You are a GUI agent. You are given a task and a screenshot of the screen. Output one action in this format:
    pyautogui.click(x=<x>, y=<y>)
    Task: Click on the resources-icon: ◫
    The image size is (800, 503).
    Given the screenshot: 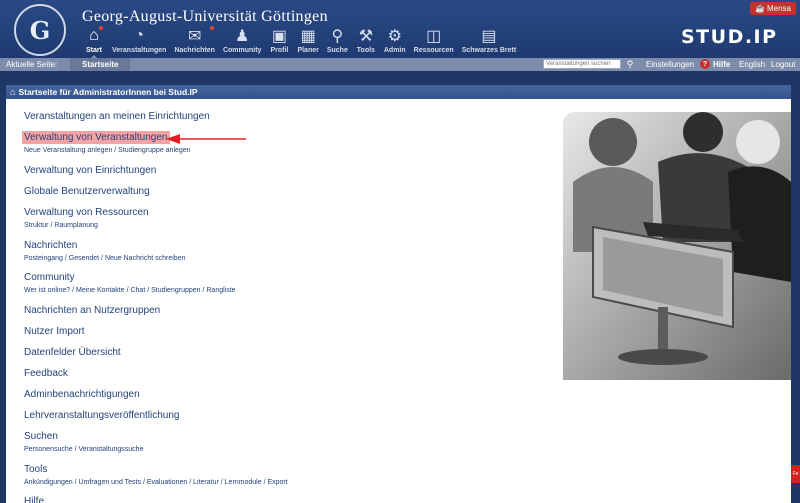 What is the action you would take?
    pyautogui.click(x=434, y=36)
    